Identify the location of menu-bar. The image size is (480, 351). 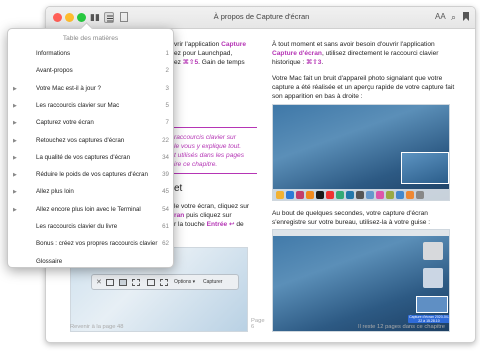
(361, 233).